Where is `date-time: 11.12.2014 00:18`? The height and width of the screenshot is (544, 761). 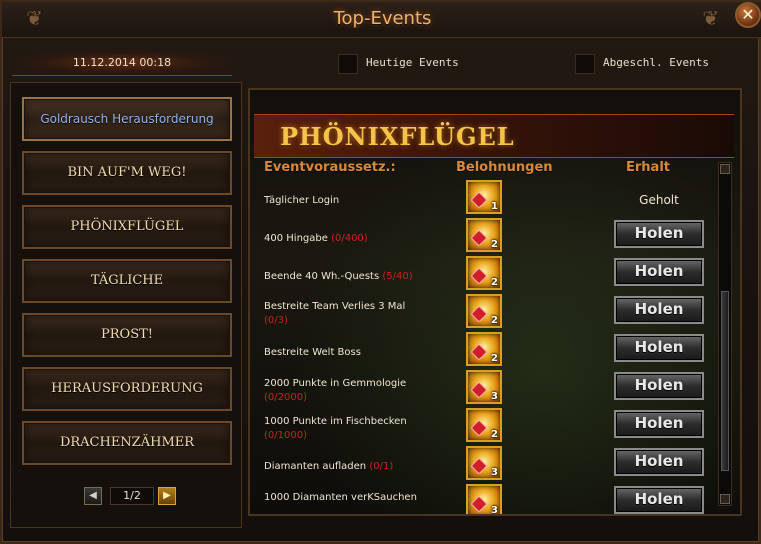
date-time: 11.12.2014 00:18 is located at coordinates (122, 62).